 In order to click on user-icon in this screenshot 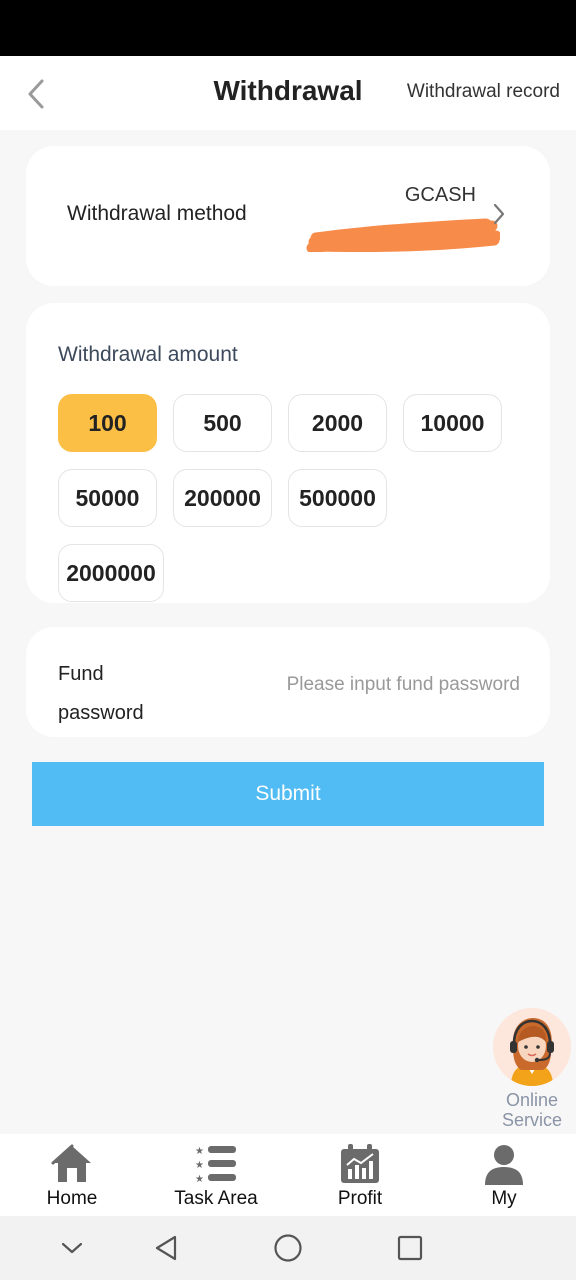, I will do `click(504, 1164)`.